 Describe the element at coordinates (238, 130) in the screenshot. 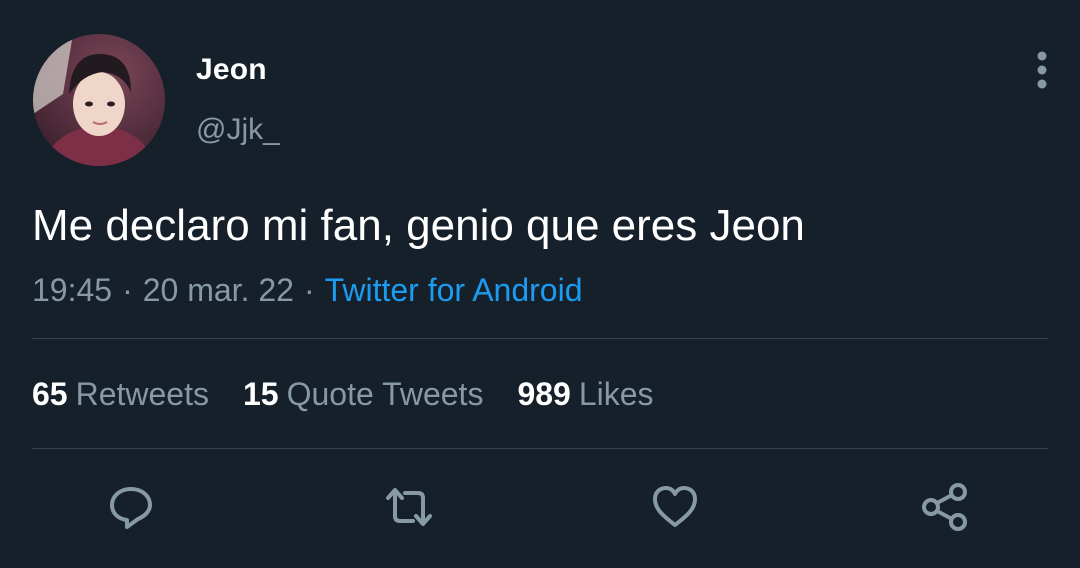

I see `author-handle: @Jjk_` at that location.